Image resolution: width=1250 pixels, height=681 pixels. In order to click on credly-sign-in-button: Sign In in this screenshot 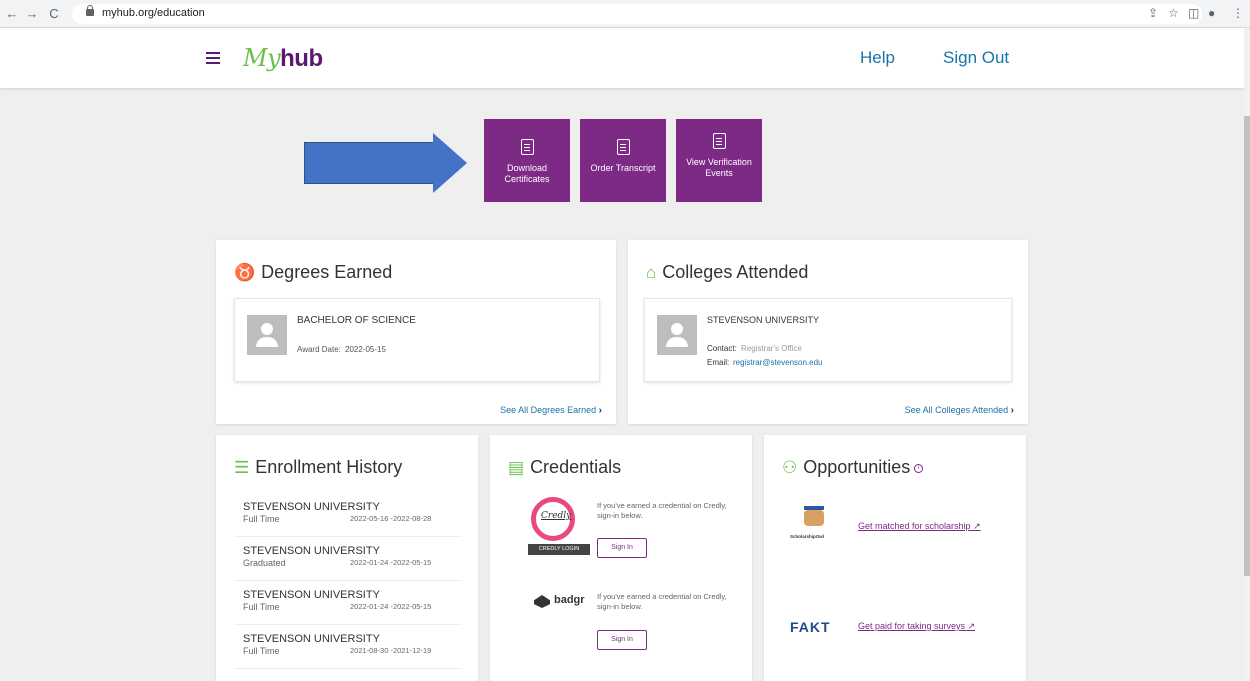, I will do `click(622, 548)`.